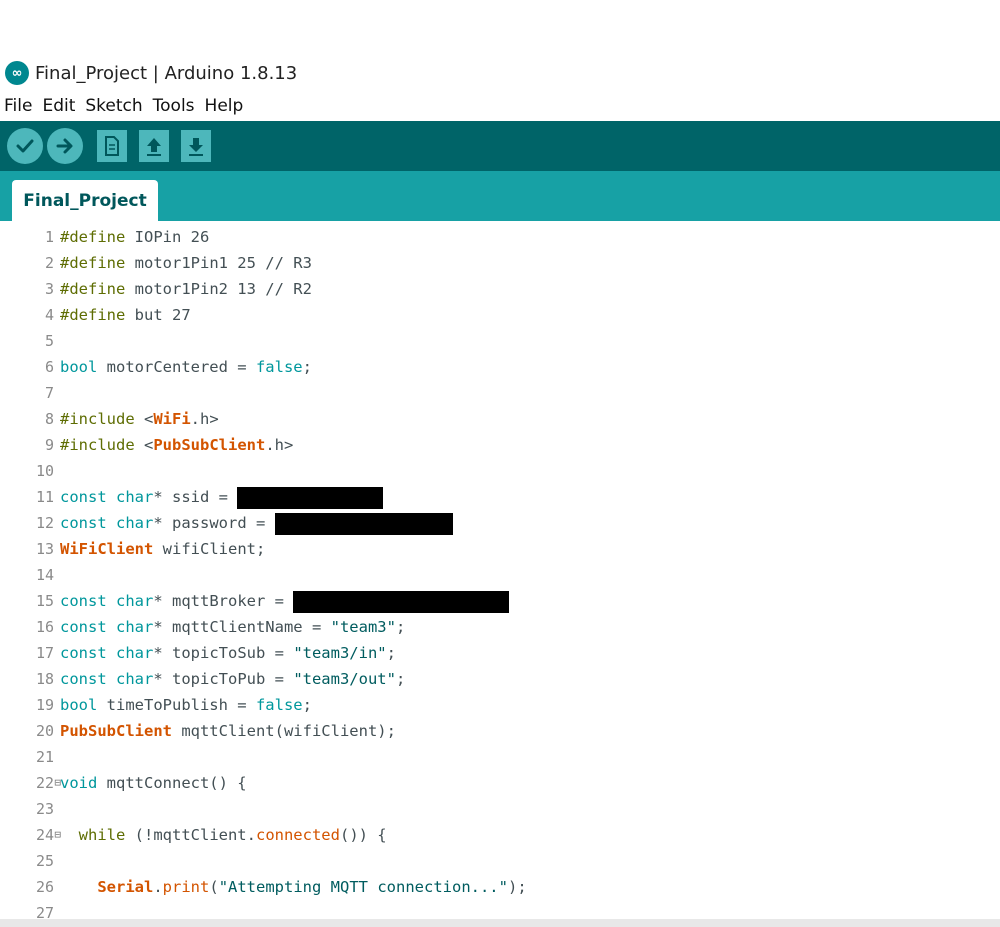  Describe the element at coordinates (49, 263) in the screenshot. I see `line-number: 2` at that location.